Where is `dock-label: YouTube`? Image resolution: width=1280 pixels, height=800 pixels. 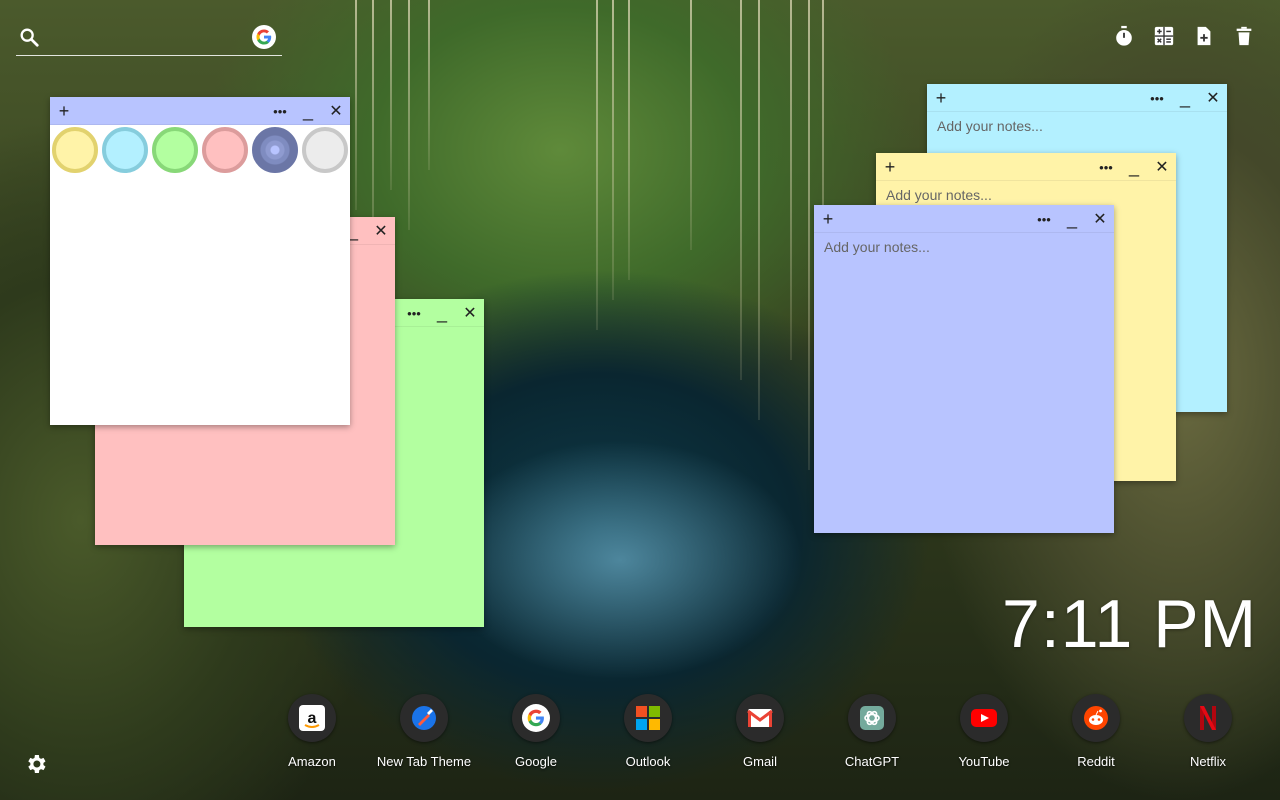
dock-label: YouTube is located at coordinates (984, 761).